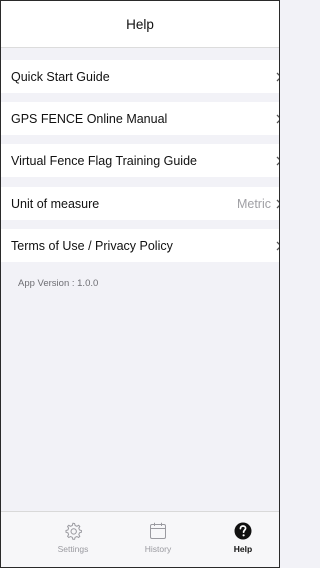  I want to click on tab-label: Settings, so click(73, 549).